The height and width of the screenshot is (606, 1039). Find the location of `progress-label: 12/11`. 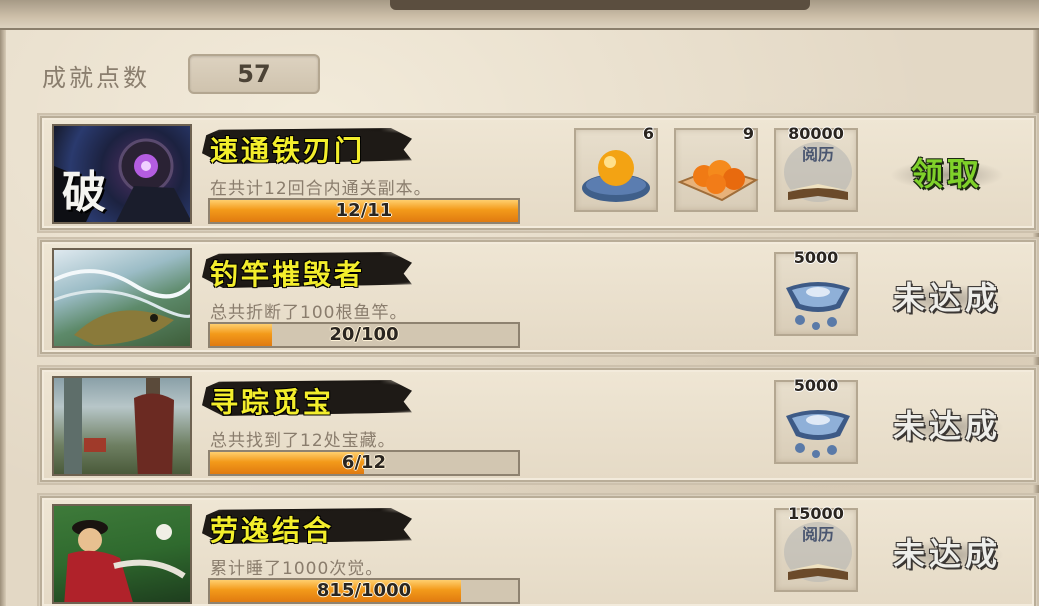

progress-label: 12/11 is located at coordinates (364, 210).